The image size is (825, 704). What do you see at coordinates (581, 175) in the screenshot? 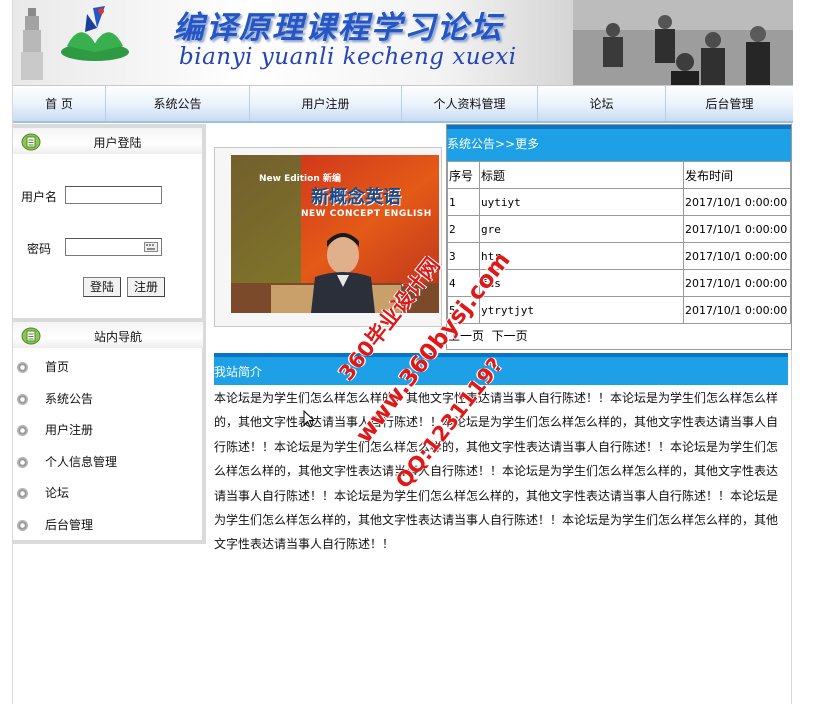
I see `column-header-title: 标题` at bounding box center [581, 175].